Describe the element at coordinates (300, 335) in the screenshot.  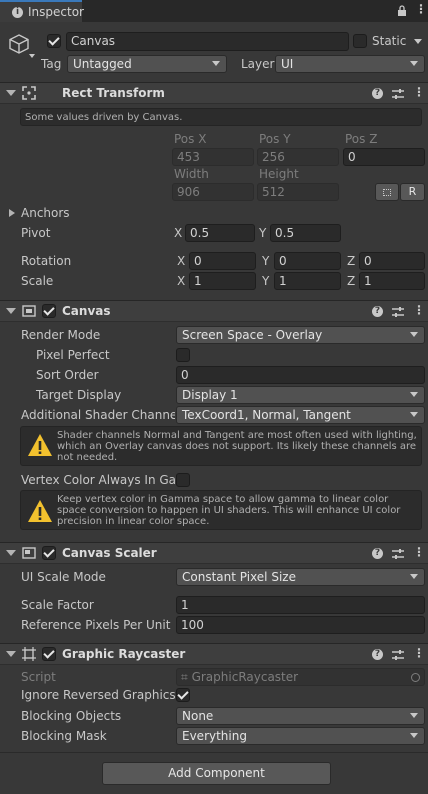
I see `render-mode-dropdown: Screen Space - Overlay` at that location.